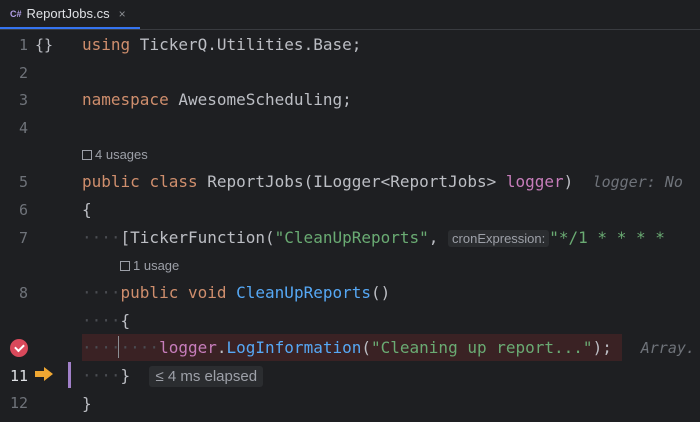 The image size is (700, 422). I want to click on array-ghost-hint: Array., so click(667, 348).